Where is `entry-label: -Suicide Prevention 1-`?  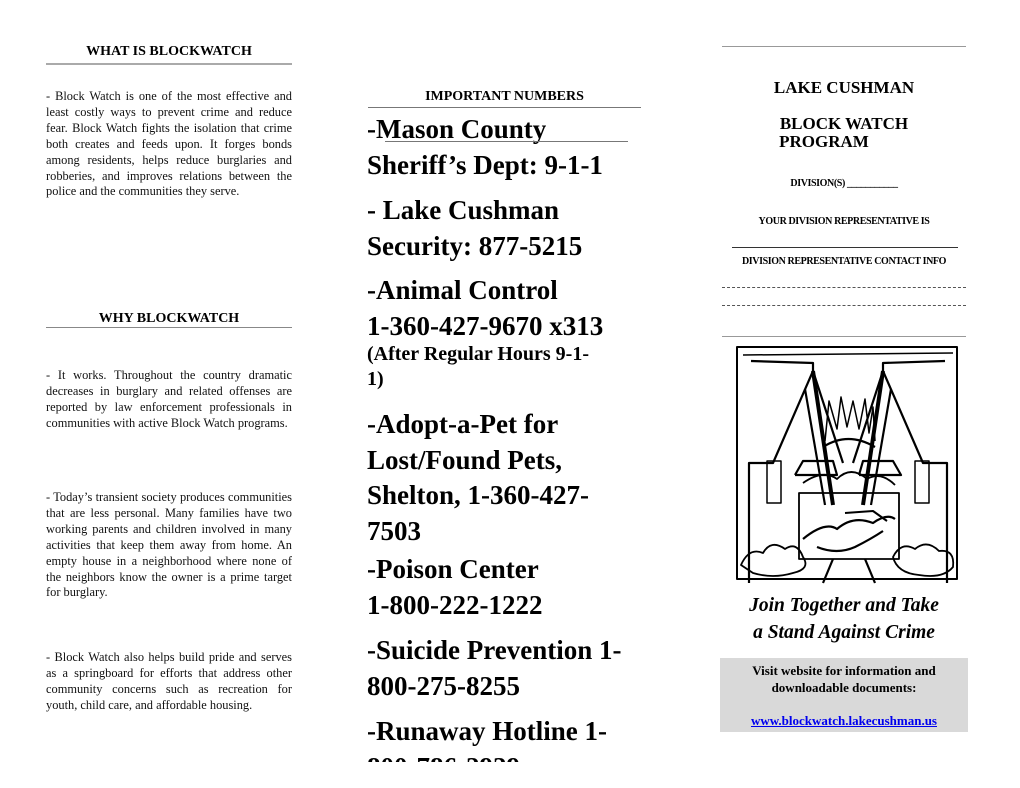 entry-label: -Suicide Prevention 1- is located at coordinates (494, 650).